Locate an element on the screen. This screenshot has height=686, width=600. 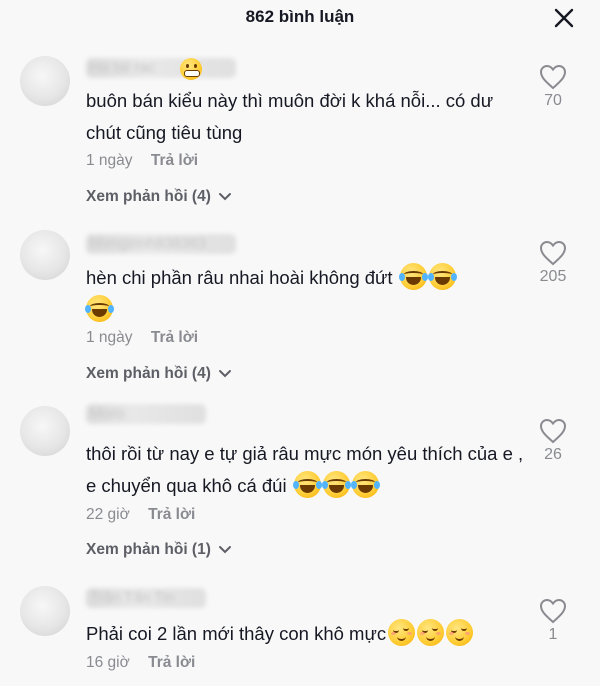
like-control: 26 is located at coordinates (553, 441).